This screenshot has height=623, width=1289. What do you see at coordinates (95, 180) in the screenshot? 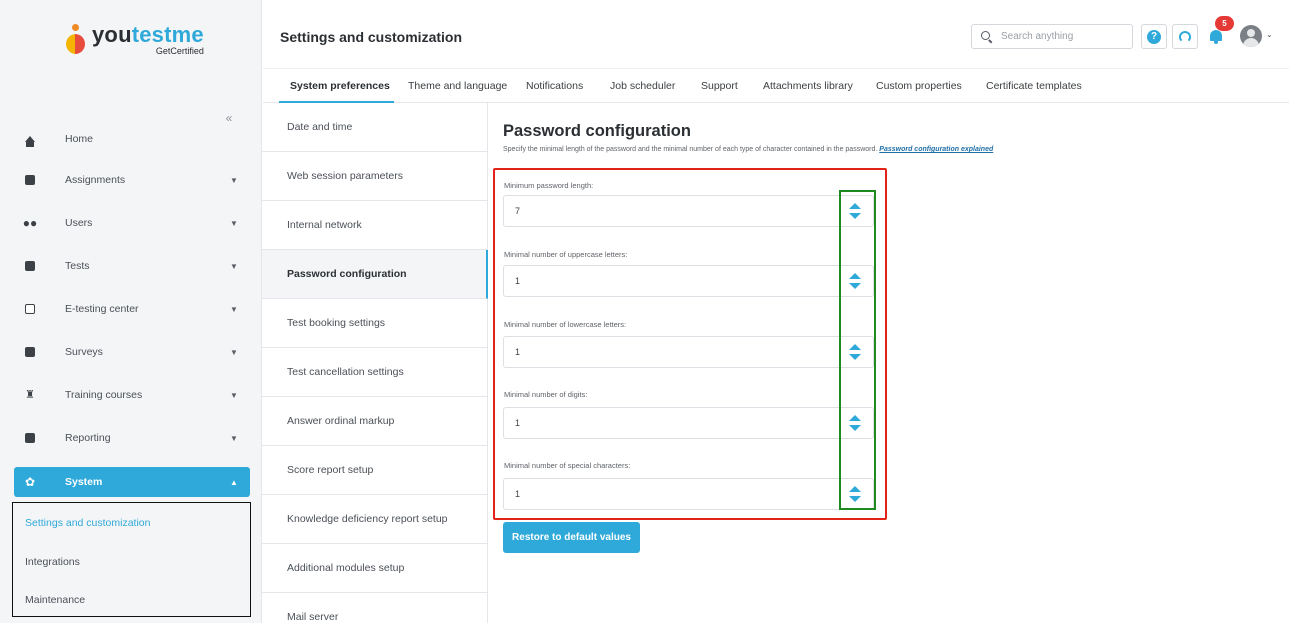
I see `sidebar-item-label: Assignments` at bounding box center [95, 180].